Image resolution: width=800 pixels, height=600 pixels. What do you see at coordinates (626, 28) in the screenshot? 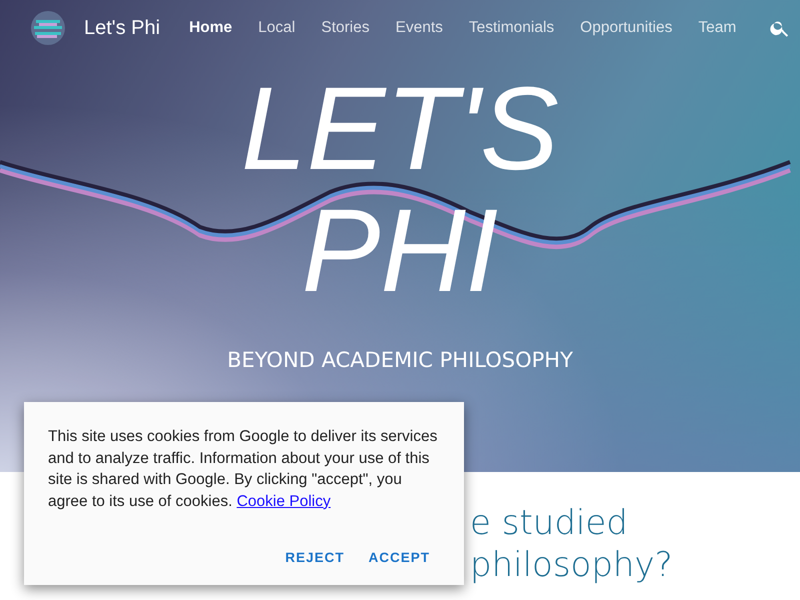
I see `nav-tab: Opportunities` at bounding box center [626, 28].